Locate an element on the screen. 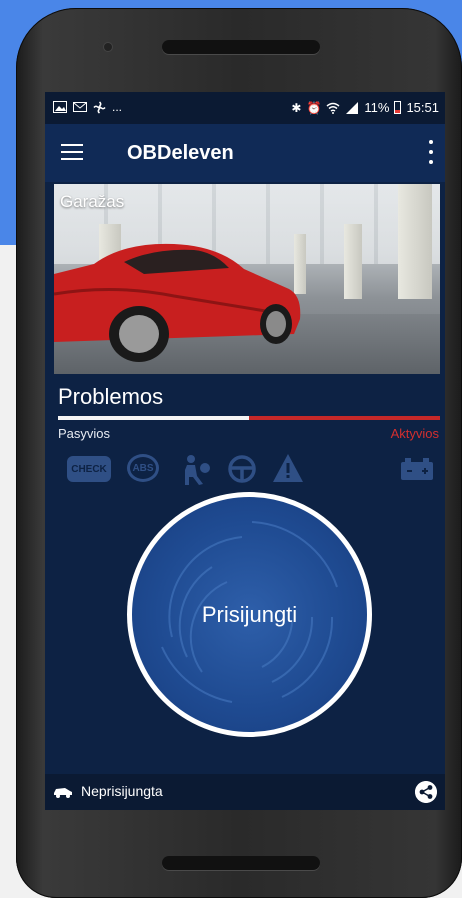 The width and height of the screenshot is (462, 898). passive-label: Pasyvios is located at coordinates (84, 433).